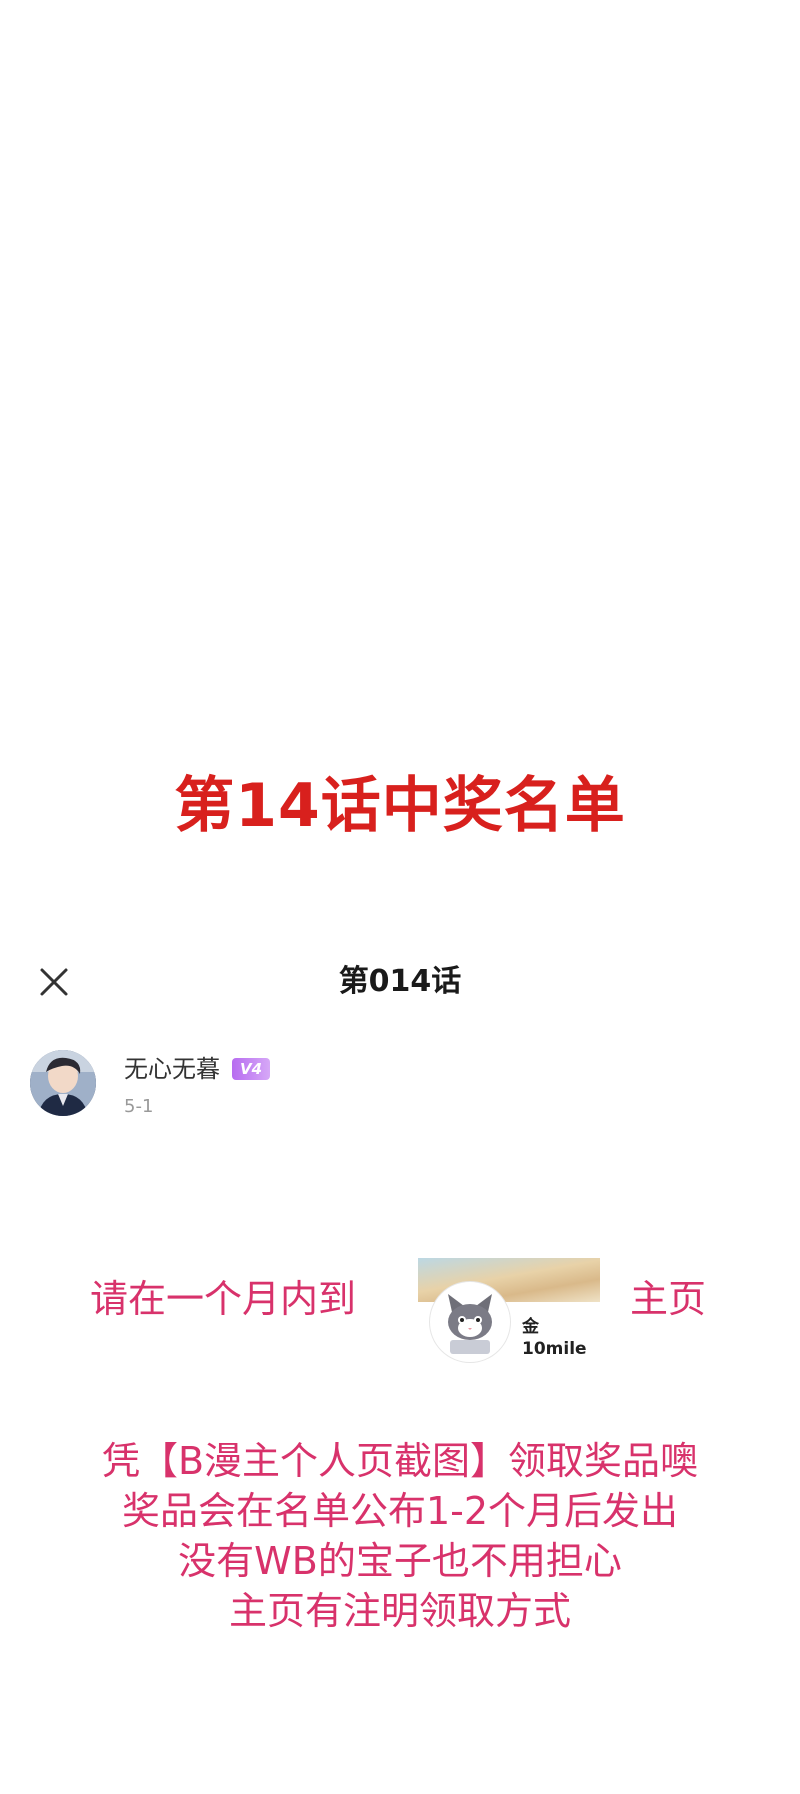 The image size is (800, 1794). What do you see at coordinates (400, 1561) in the screenshot?
I see `instruction-line: 没有WB的宝子也不用担心` at bounding box center [400, 1561].